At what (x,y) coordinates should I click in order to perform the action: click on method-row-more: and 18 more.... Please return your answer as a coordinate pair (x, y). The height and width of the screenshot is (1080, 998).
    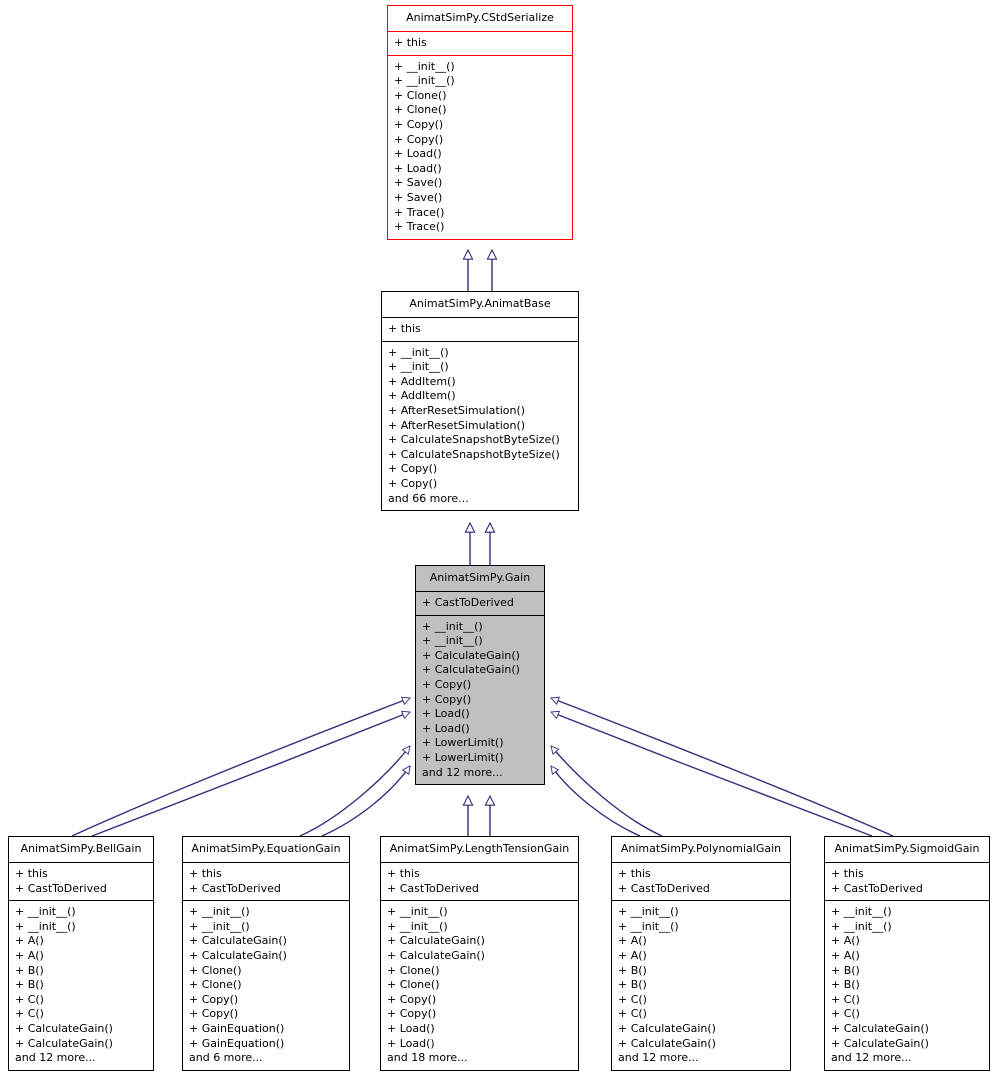
    Looking at the image, I should click on (427, 1058).